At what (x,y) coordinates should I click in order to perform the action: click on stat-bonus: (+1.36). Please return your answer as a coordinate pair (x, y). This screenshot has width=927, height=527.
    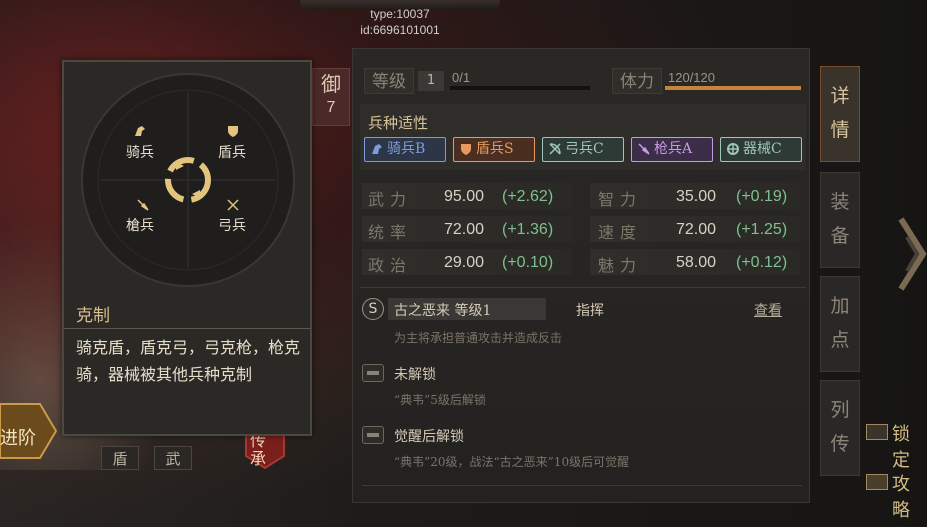
    Looking at the image, I should click on (528, 229).